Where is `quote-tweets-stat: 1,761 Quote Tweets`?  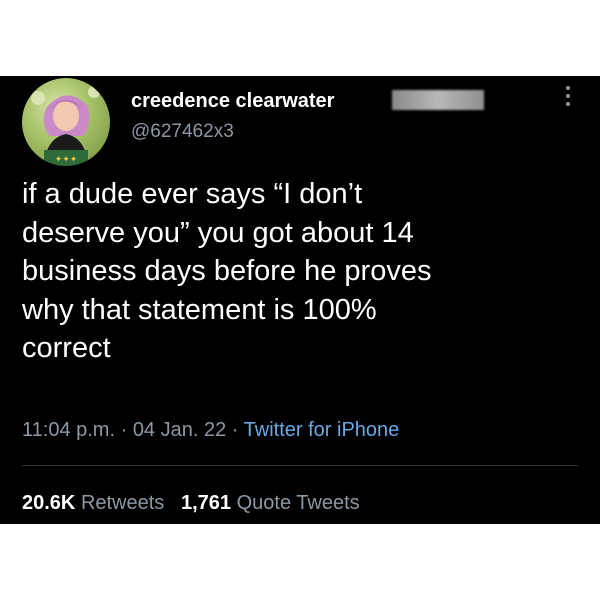 quote-tweets-stat: 1,761 Quote Tweets is located at coordinates (270, 503).